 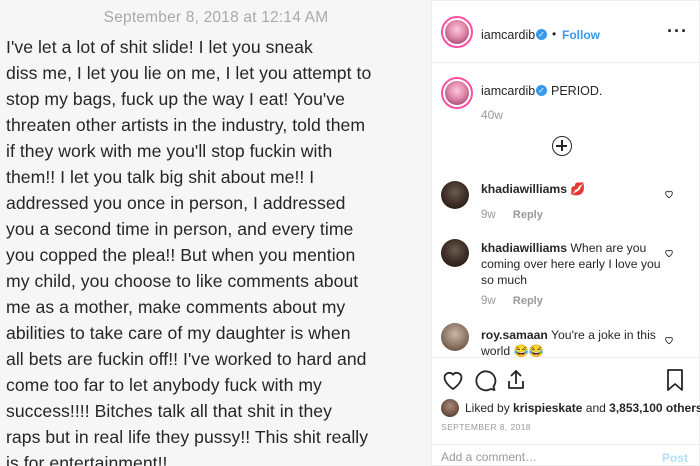 What do you see at coordinates (581, 35) in the screenshot?
I see `follow-button: Follow` at bounding box center [581, 35].